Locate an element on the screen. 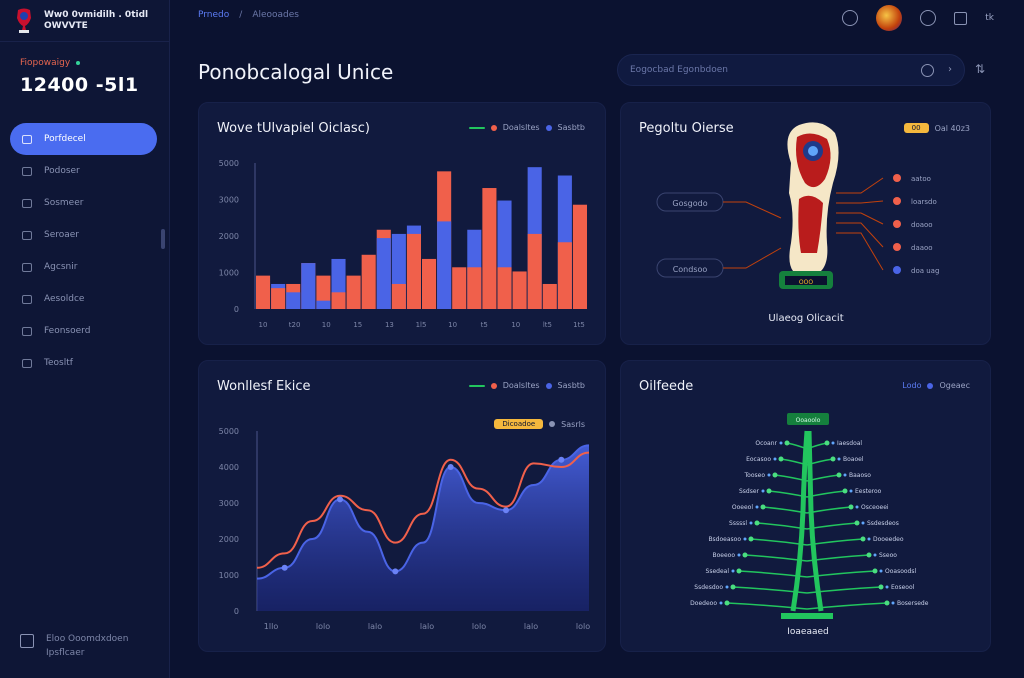  breadcrumb-item-2: Aleooades is located at coordinates (275, 15).